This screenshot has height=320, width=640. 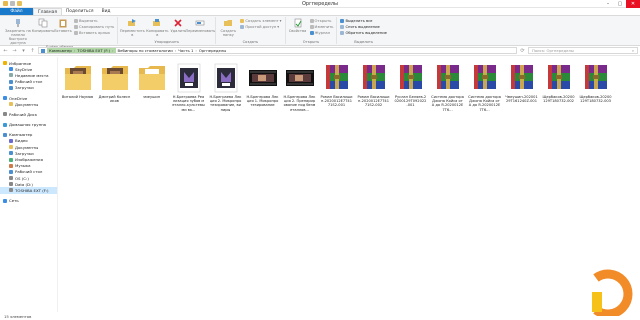 I want to click on nav-item-label: Рабочий Диск, so click(x=23, y=114).